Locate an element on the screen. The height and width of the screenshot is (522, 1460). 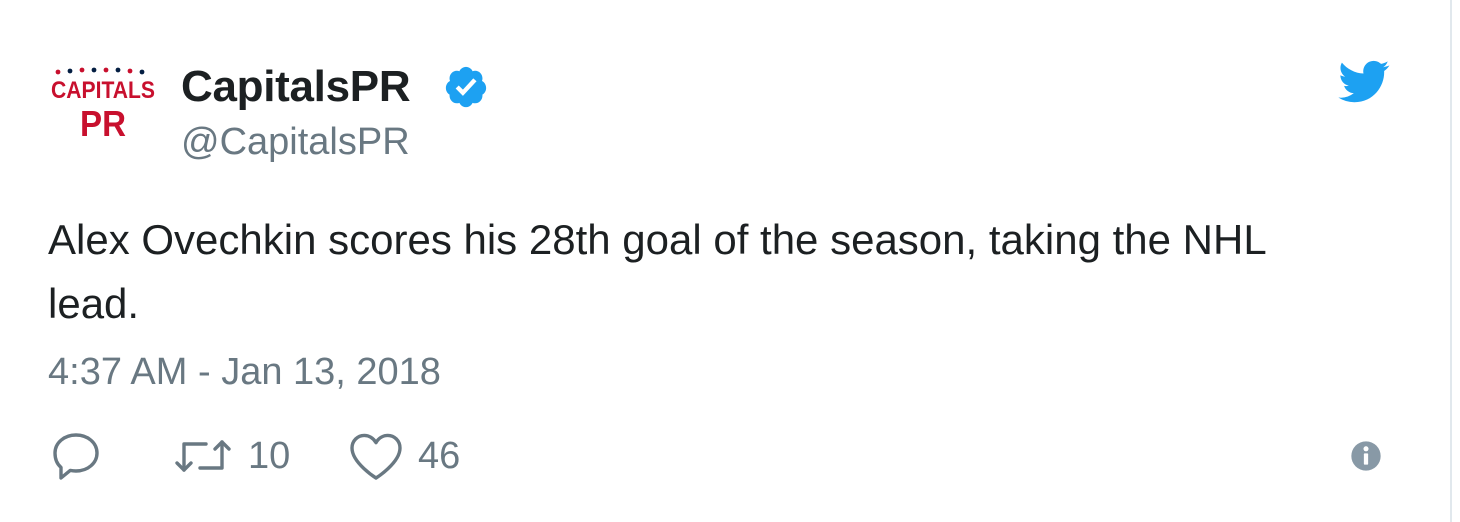
like-count: 46 is located at coordinates (439, 455).